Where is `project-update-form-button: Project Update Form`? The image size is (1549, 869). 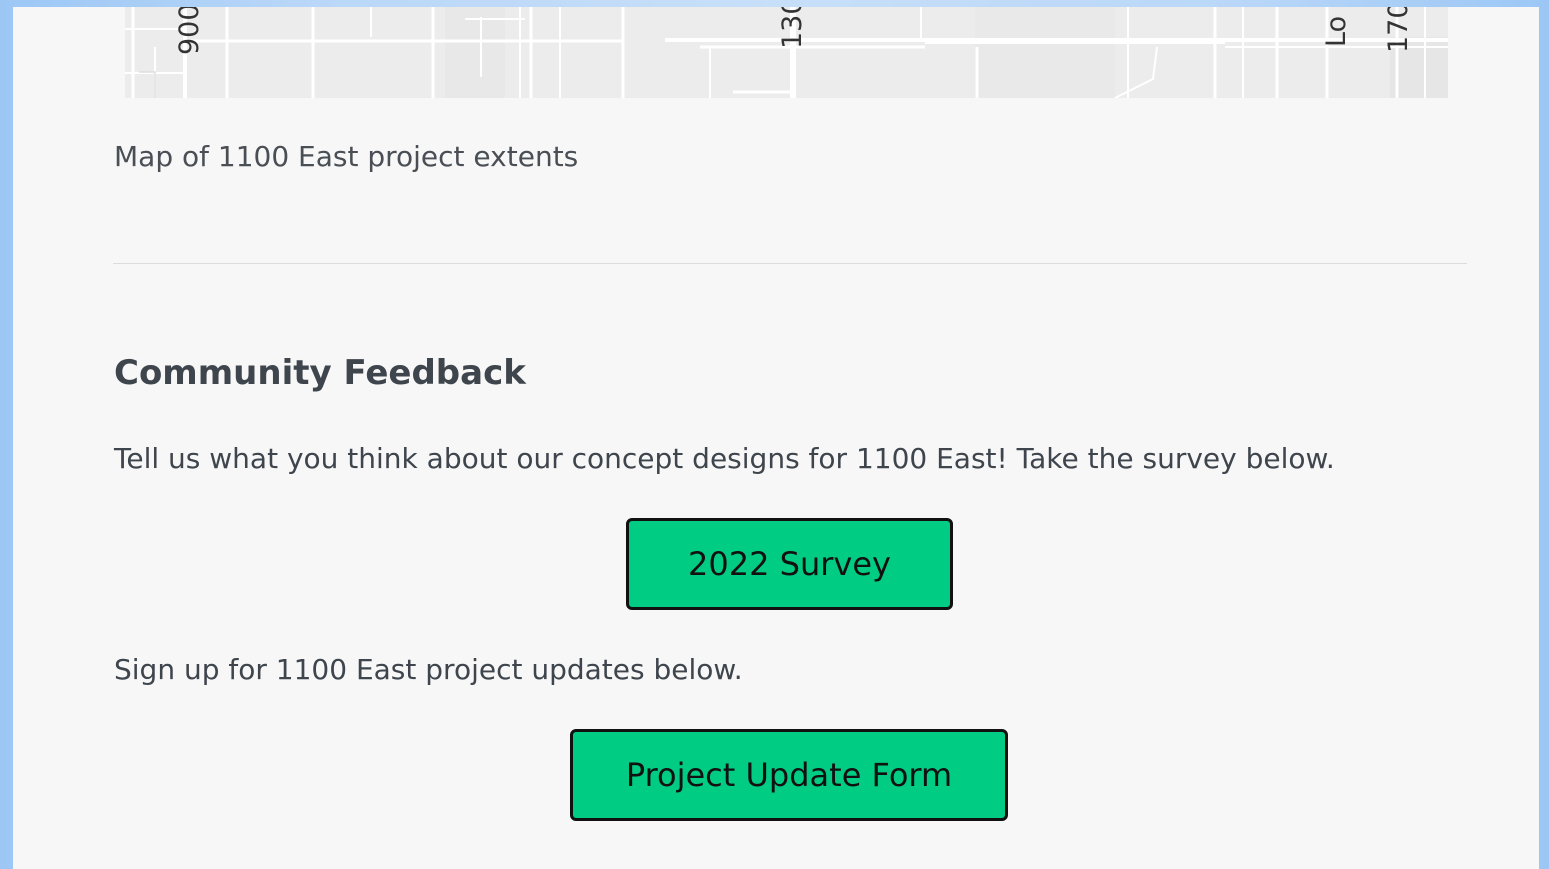 project-update-form-button: Project Update Form is located at coordinates (789, 775).